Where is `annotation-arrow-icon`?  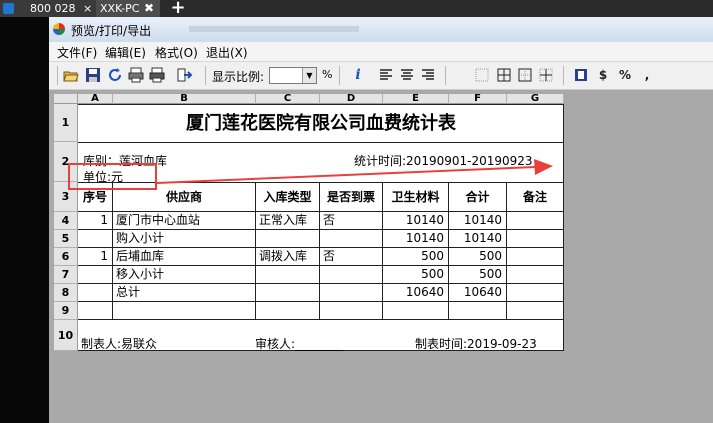
annotation-arrow-icon is located at coordinates (354, 171).